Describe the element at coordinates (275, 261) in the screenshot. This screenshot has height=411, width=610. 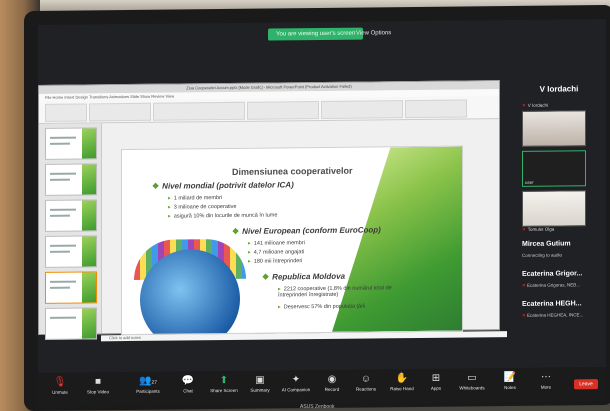
I see `bullet-item: ▸ 180 mii întreprinderi` at that location.